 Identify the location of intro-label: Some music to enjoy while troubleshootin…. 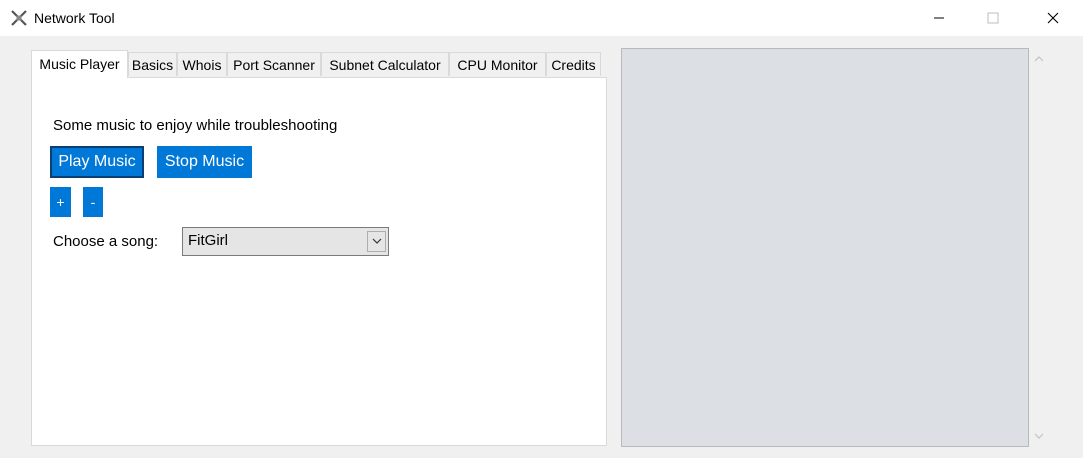
(195, 125).